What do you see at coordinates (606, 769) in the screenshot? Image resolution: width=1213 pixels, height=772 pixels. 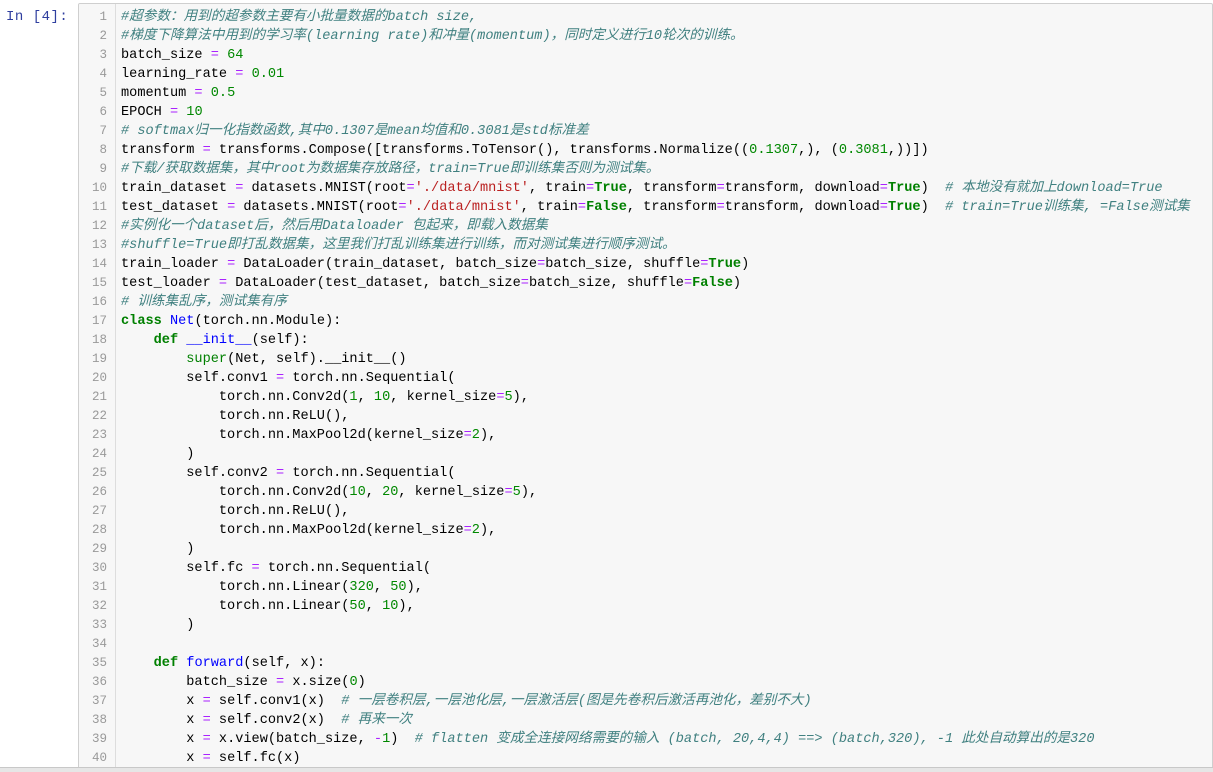 I see `horizontal-scrollbar` at bounding box center [606, 769].